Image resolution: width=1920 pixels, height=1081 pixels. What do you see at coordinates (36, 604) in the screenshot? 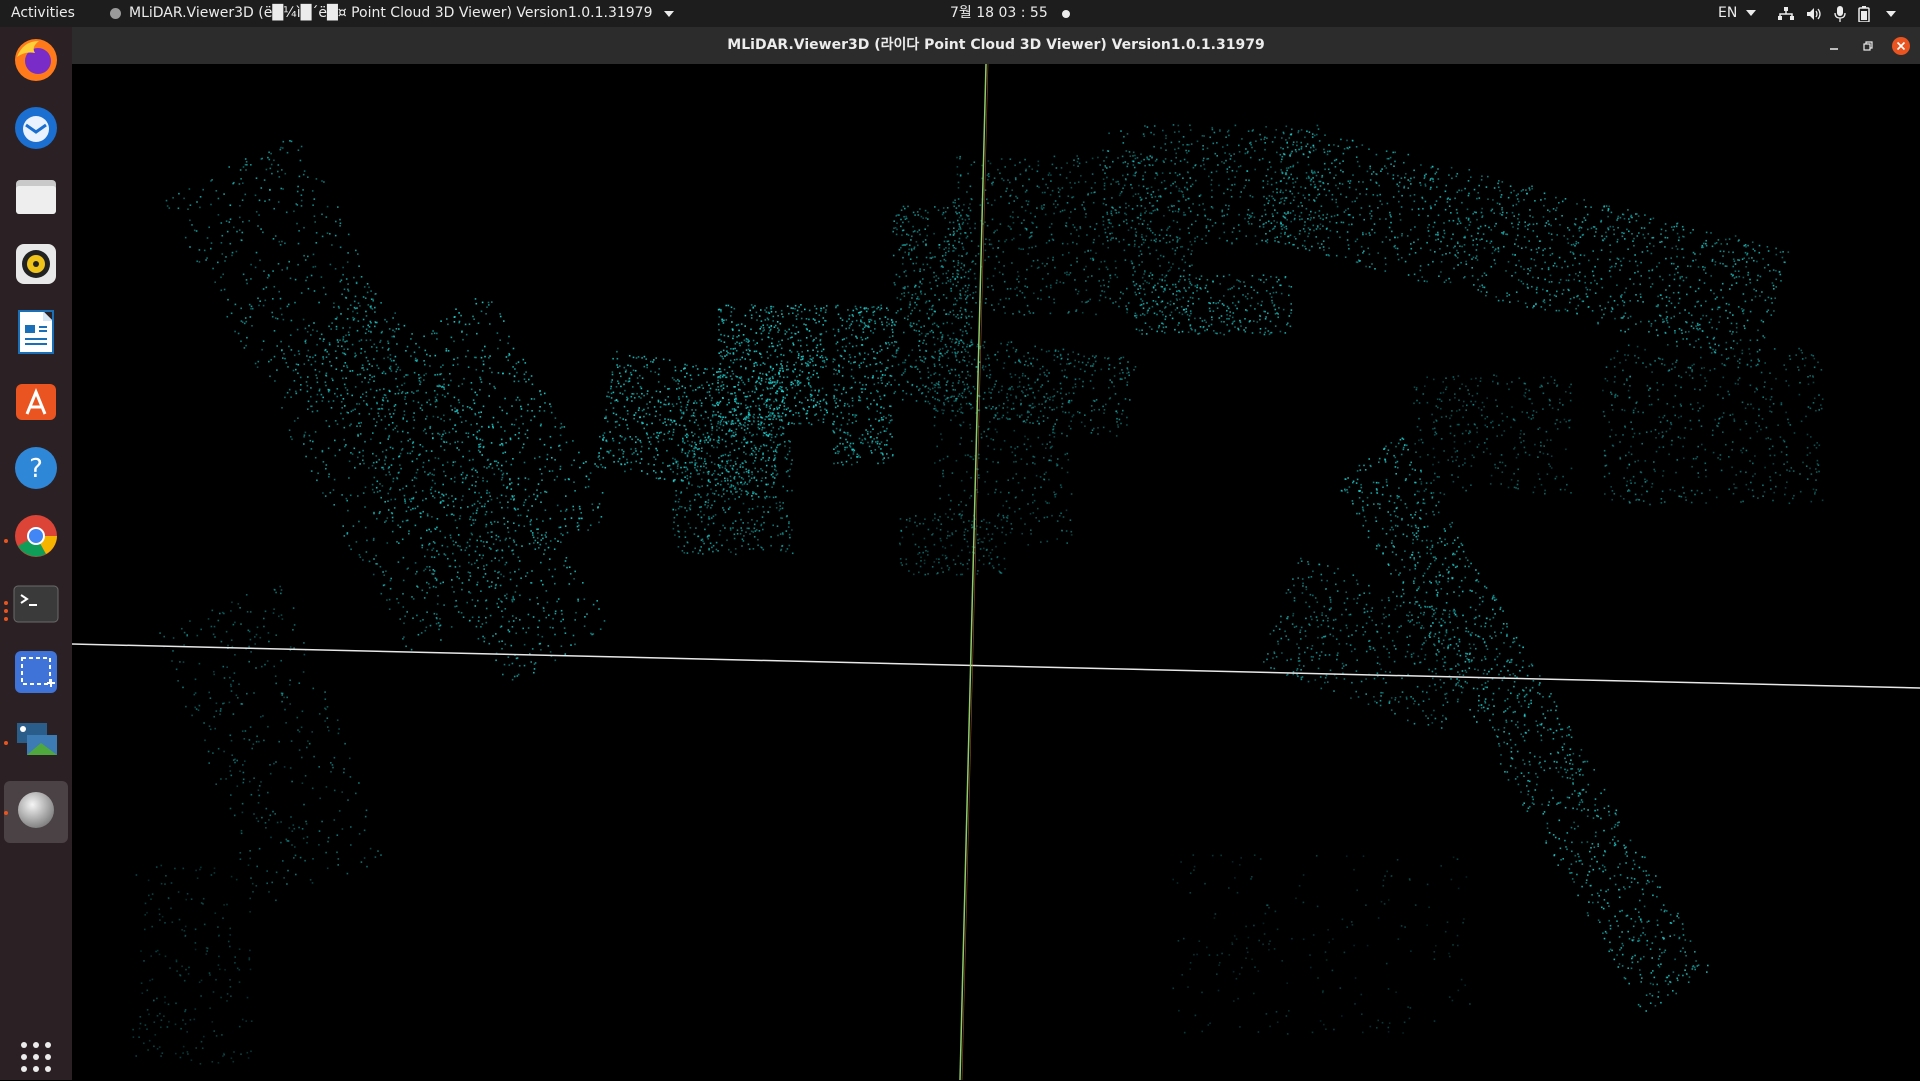
I see `terminal-icon` at bounding box center [36, 604].